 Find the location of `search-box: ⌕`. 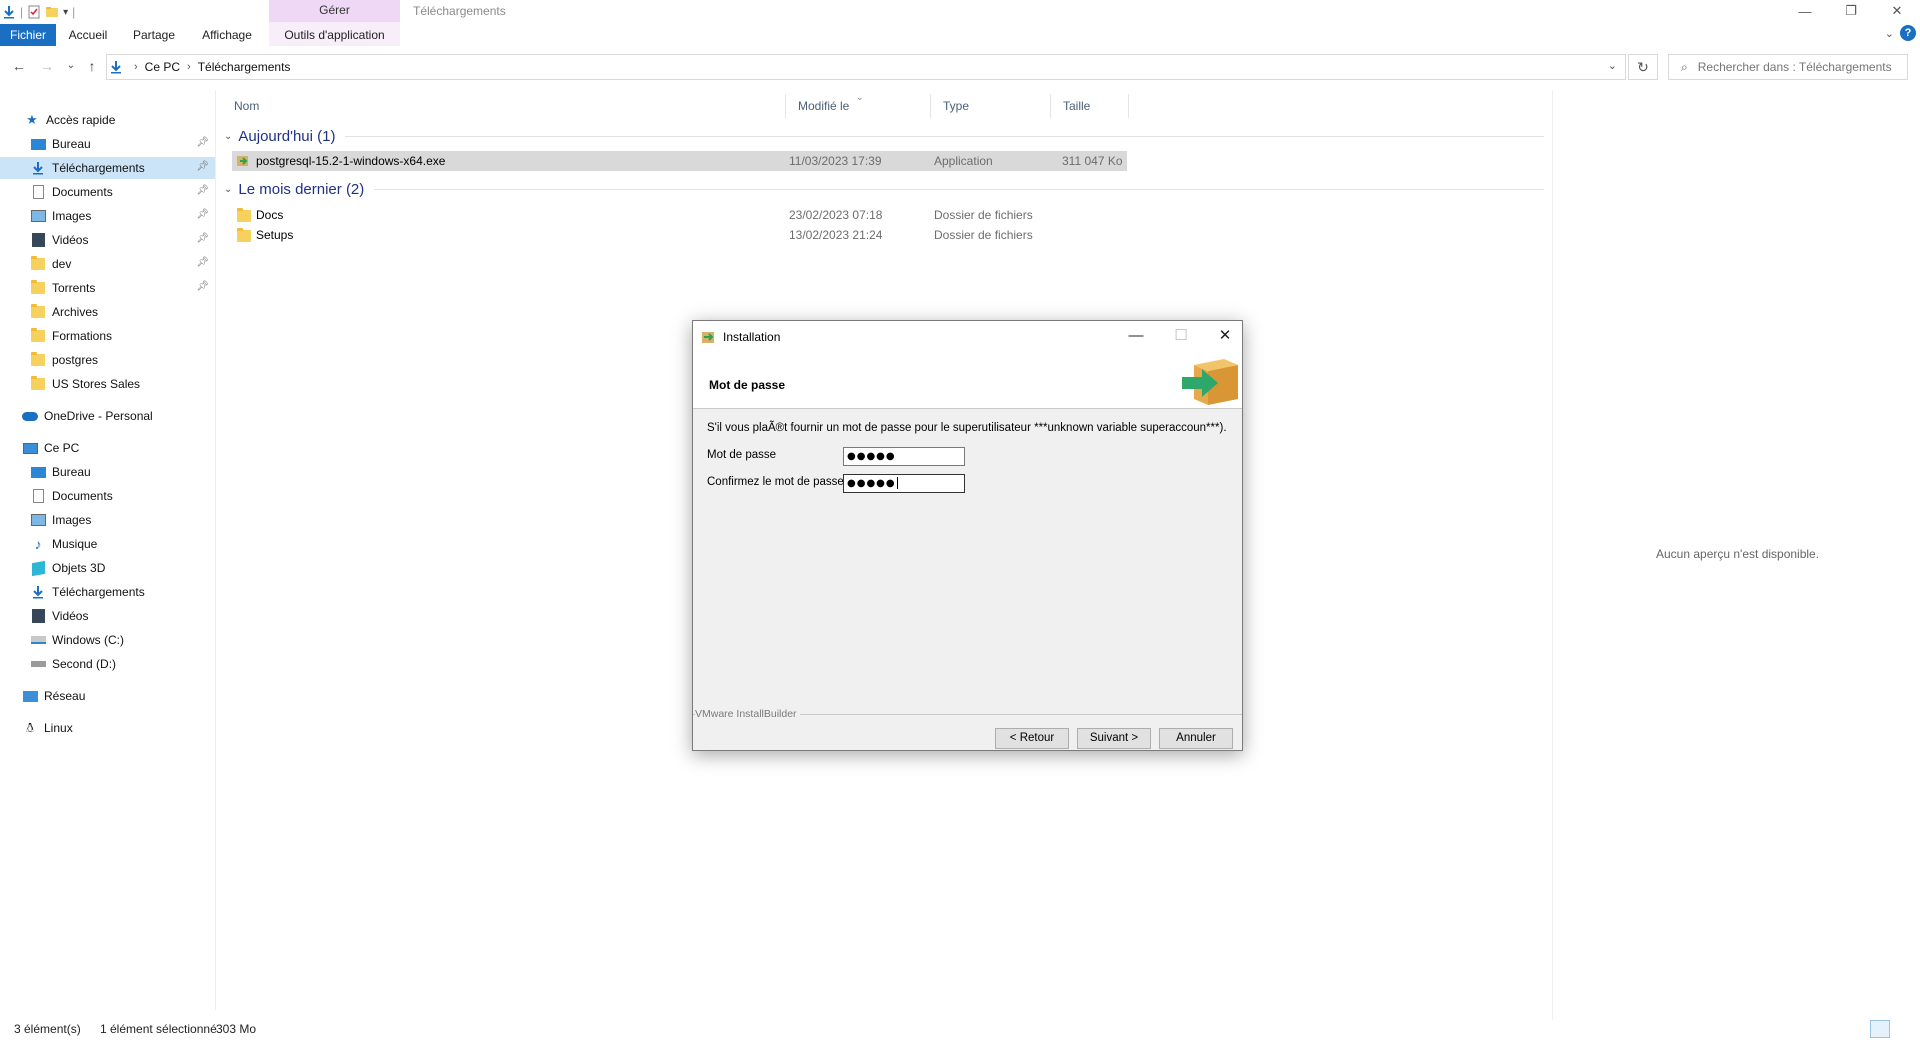

search-box: ⌕ is located at coordinates (1788, 67).